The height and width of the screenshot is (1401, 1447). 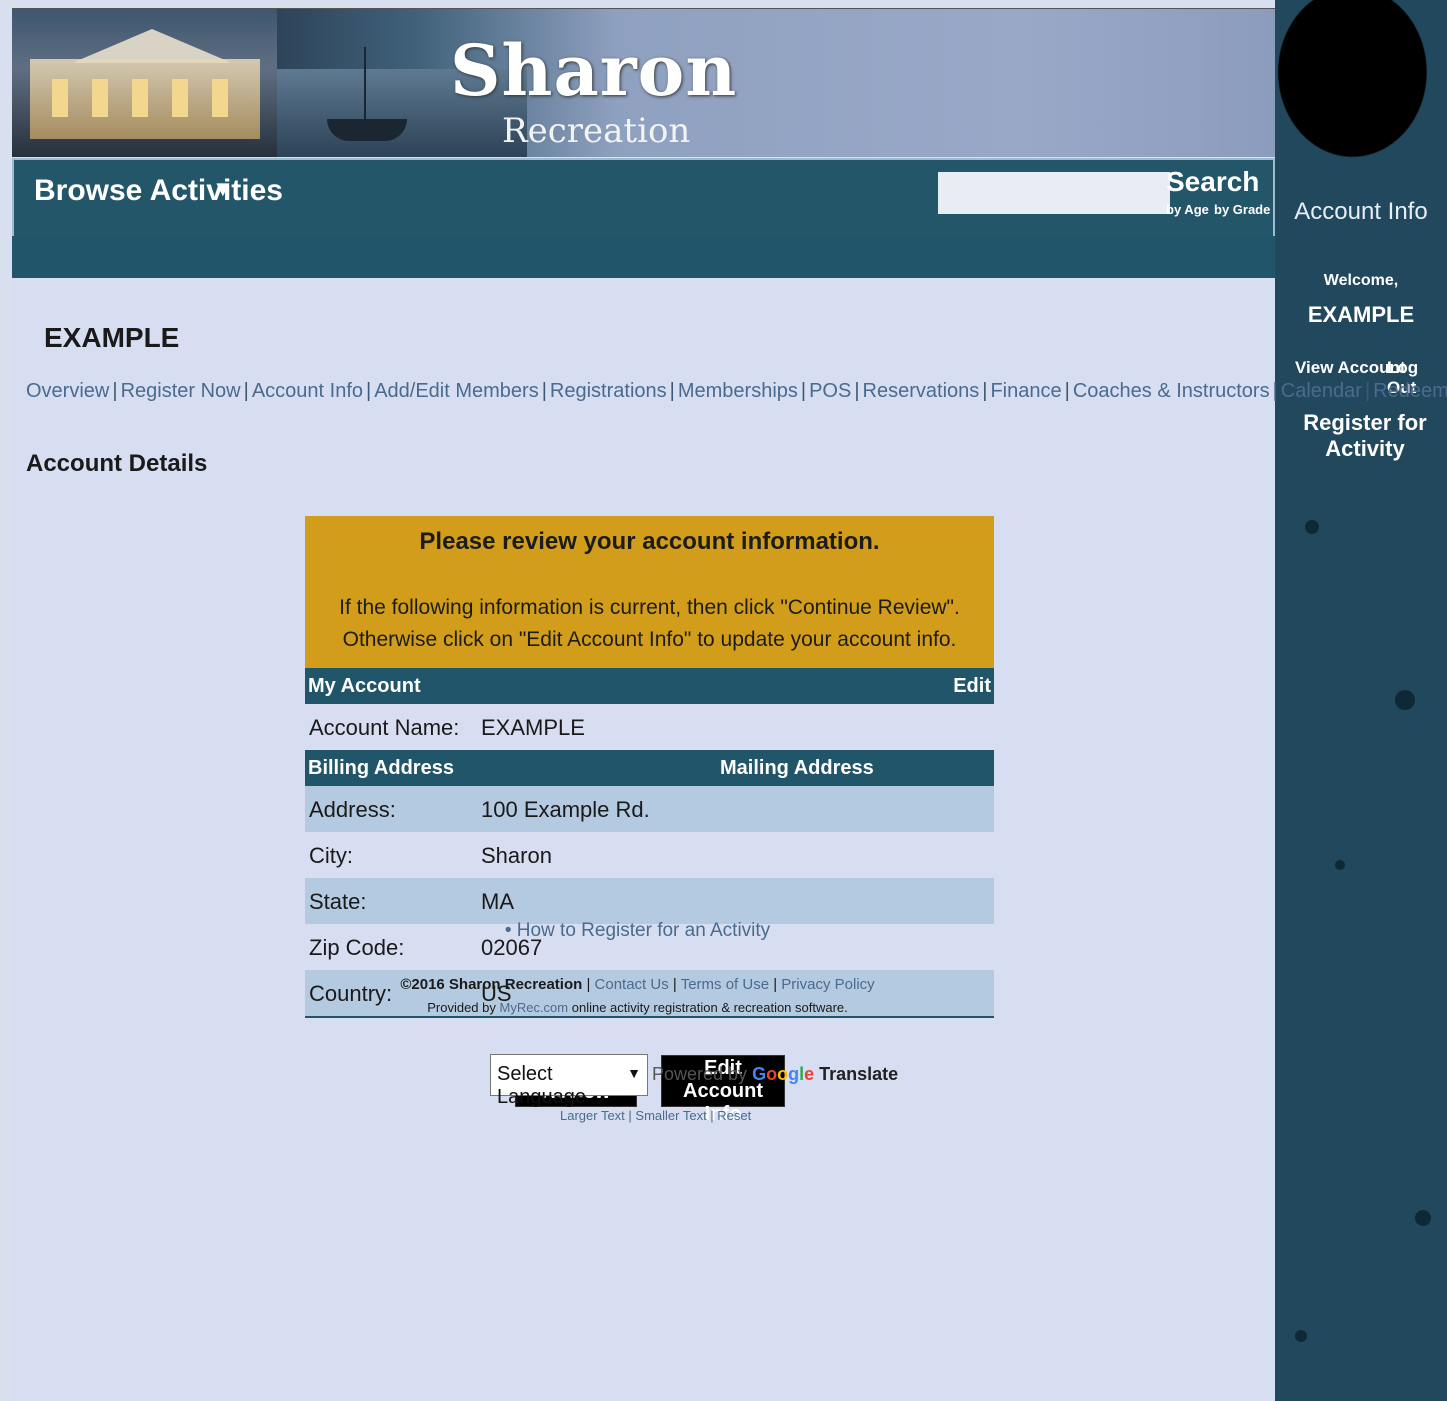 What do you see at coordinates (649, 541) in the screenshot?
I see `review-heading: Please review your account information.` at bounding box center [649, 541].